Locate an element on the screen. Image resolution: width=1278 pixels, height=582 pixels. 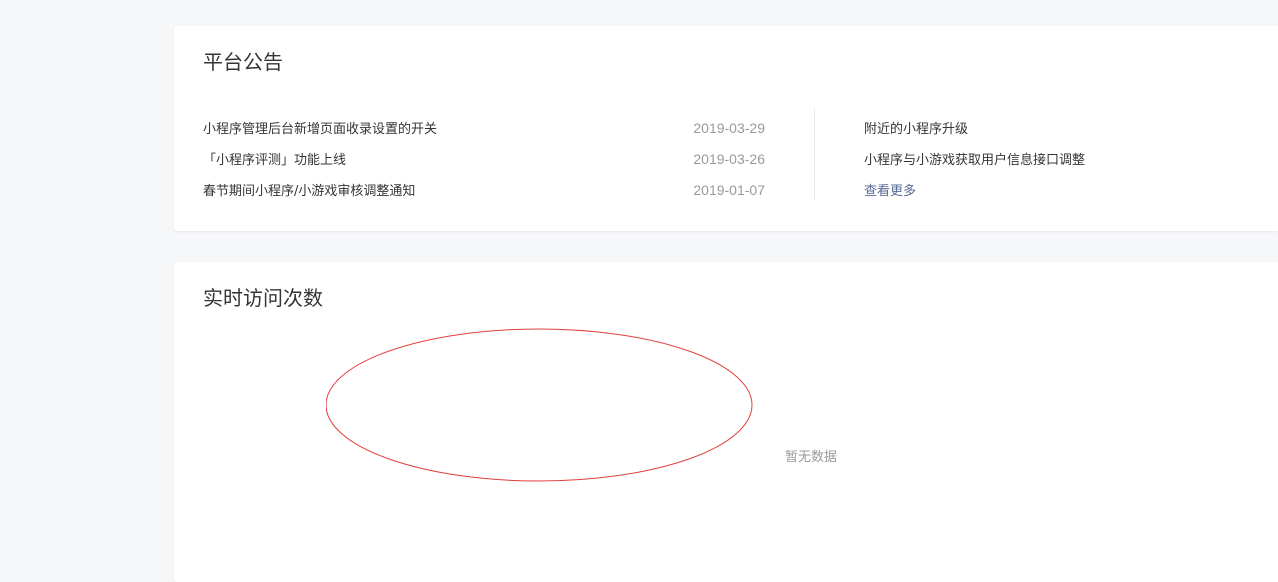
sidebar-area is located at coordinates (87, 285).